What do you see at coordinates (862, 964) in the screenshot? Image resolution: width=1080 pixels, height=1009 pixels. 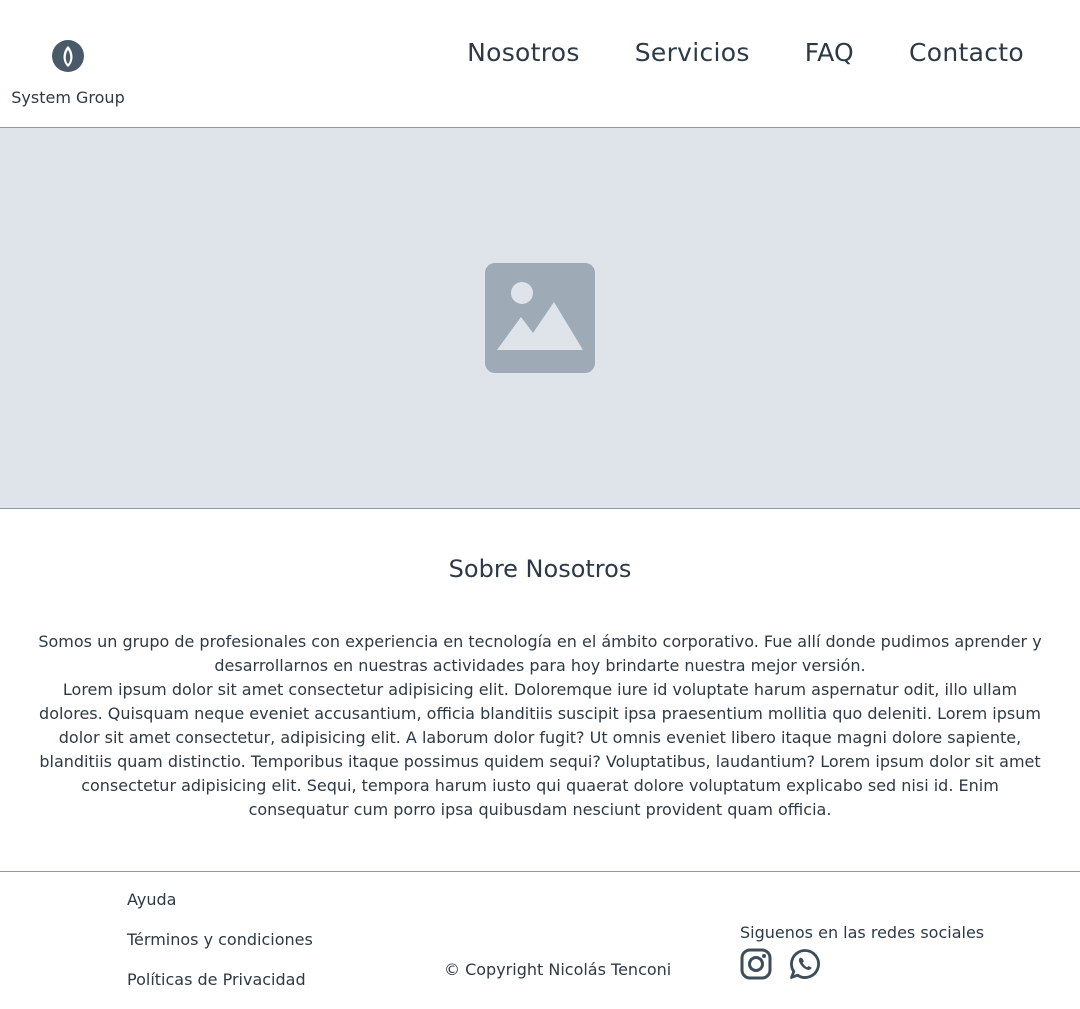 I see `social-icons` at bounding box center [862, 964].